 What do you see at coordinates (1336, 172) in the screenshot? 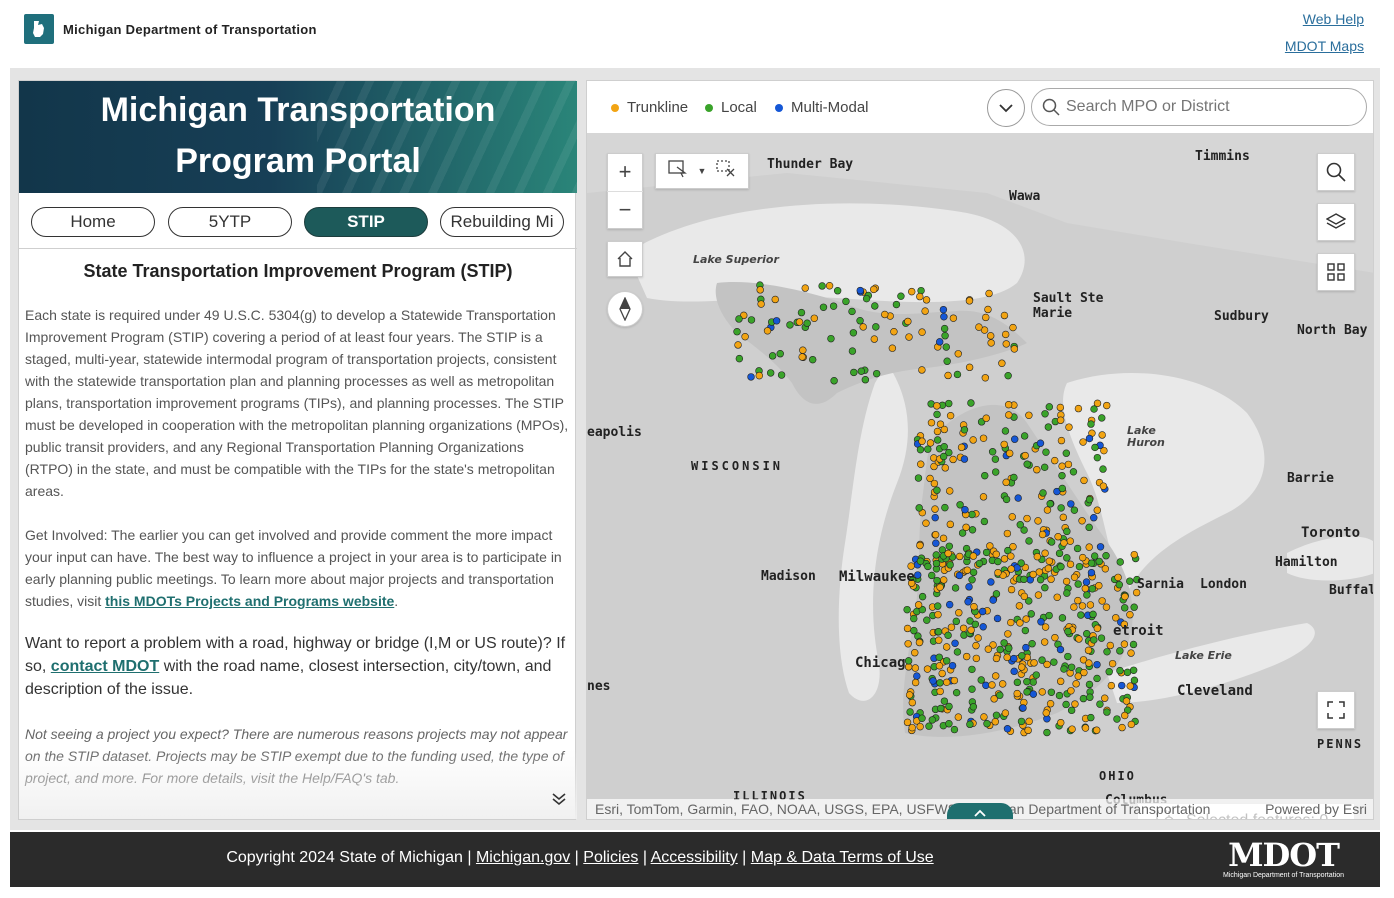
I see `map-search-button` at bounding box center [1336, 172].